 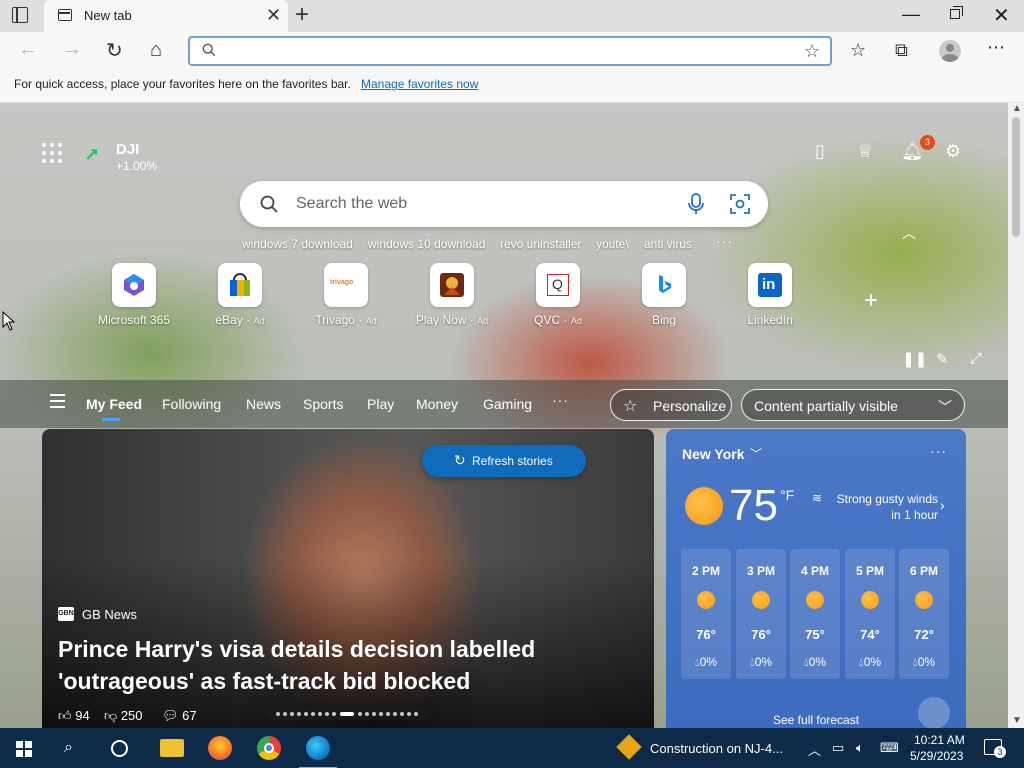 What do you see at coordinates (713, 454) in the screenshot?
I see `weather-city: New York` at bounding box center [713, 454].